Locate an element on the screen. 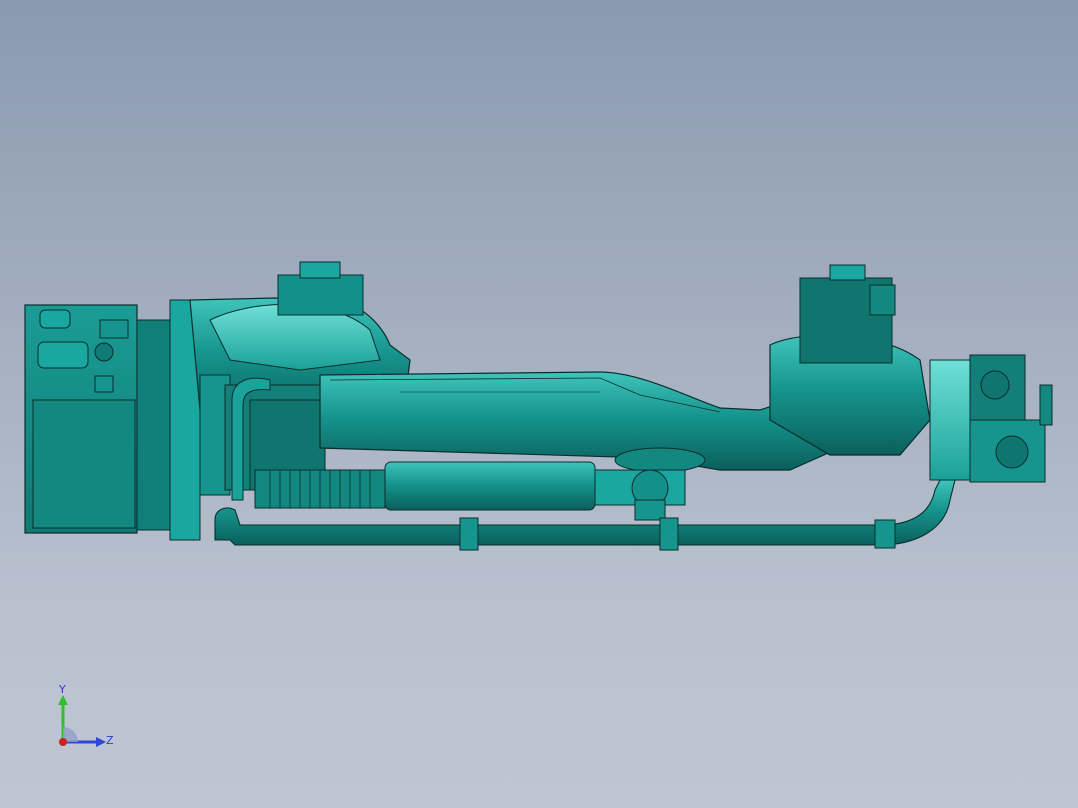  base-motor-block is located at coordinates (112, 420).